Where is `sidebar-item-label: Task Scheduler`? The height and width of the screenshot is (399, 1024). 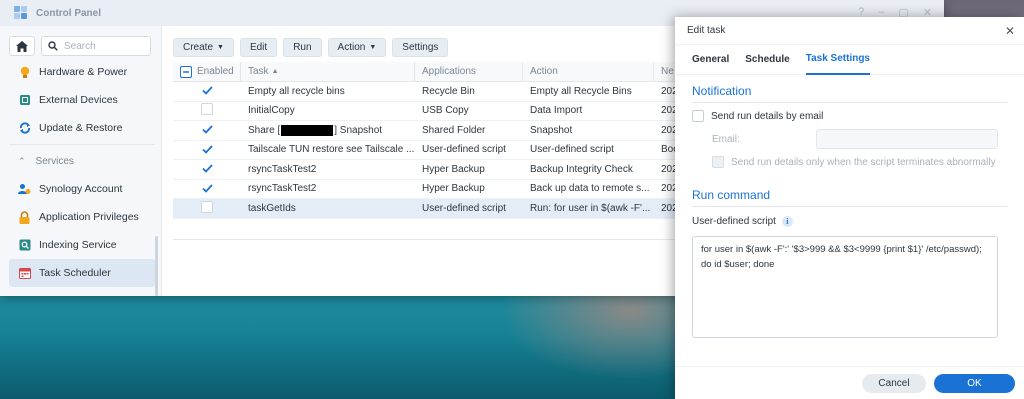
sidebar-item-label: Task Scheduler is located at coordinates (75, 273).